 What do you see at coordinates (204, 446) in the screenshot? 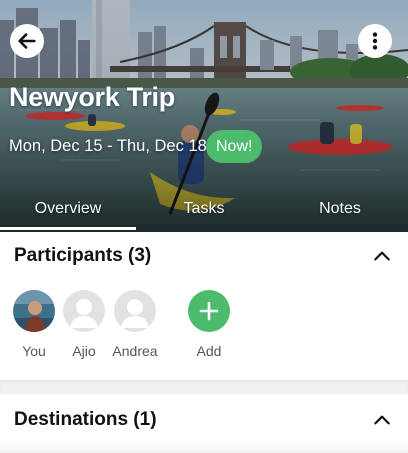
I see `section-bottom-fade` at bounding box center [204, 446].